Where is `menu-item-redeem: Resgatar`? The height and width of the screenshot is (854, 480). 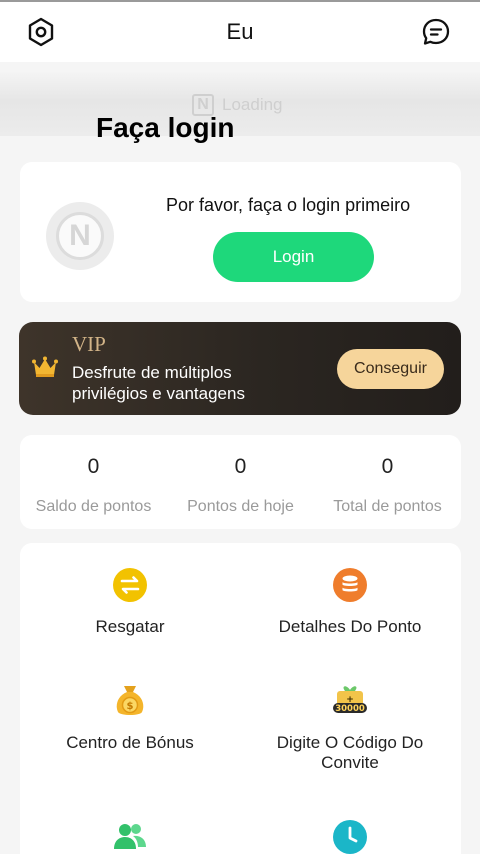 menu-item-redeem: Resgatar is located at coordinates (130, 601).